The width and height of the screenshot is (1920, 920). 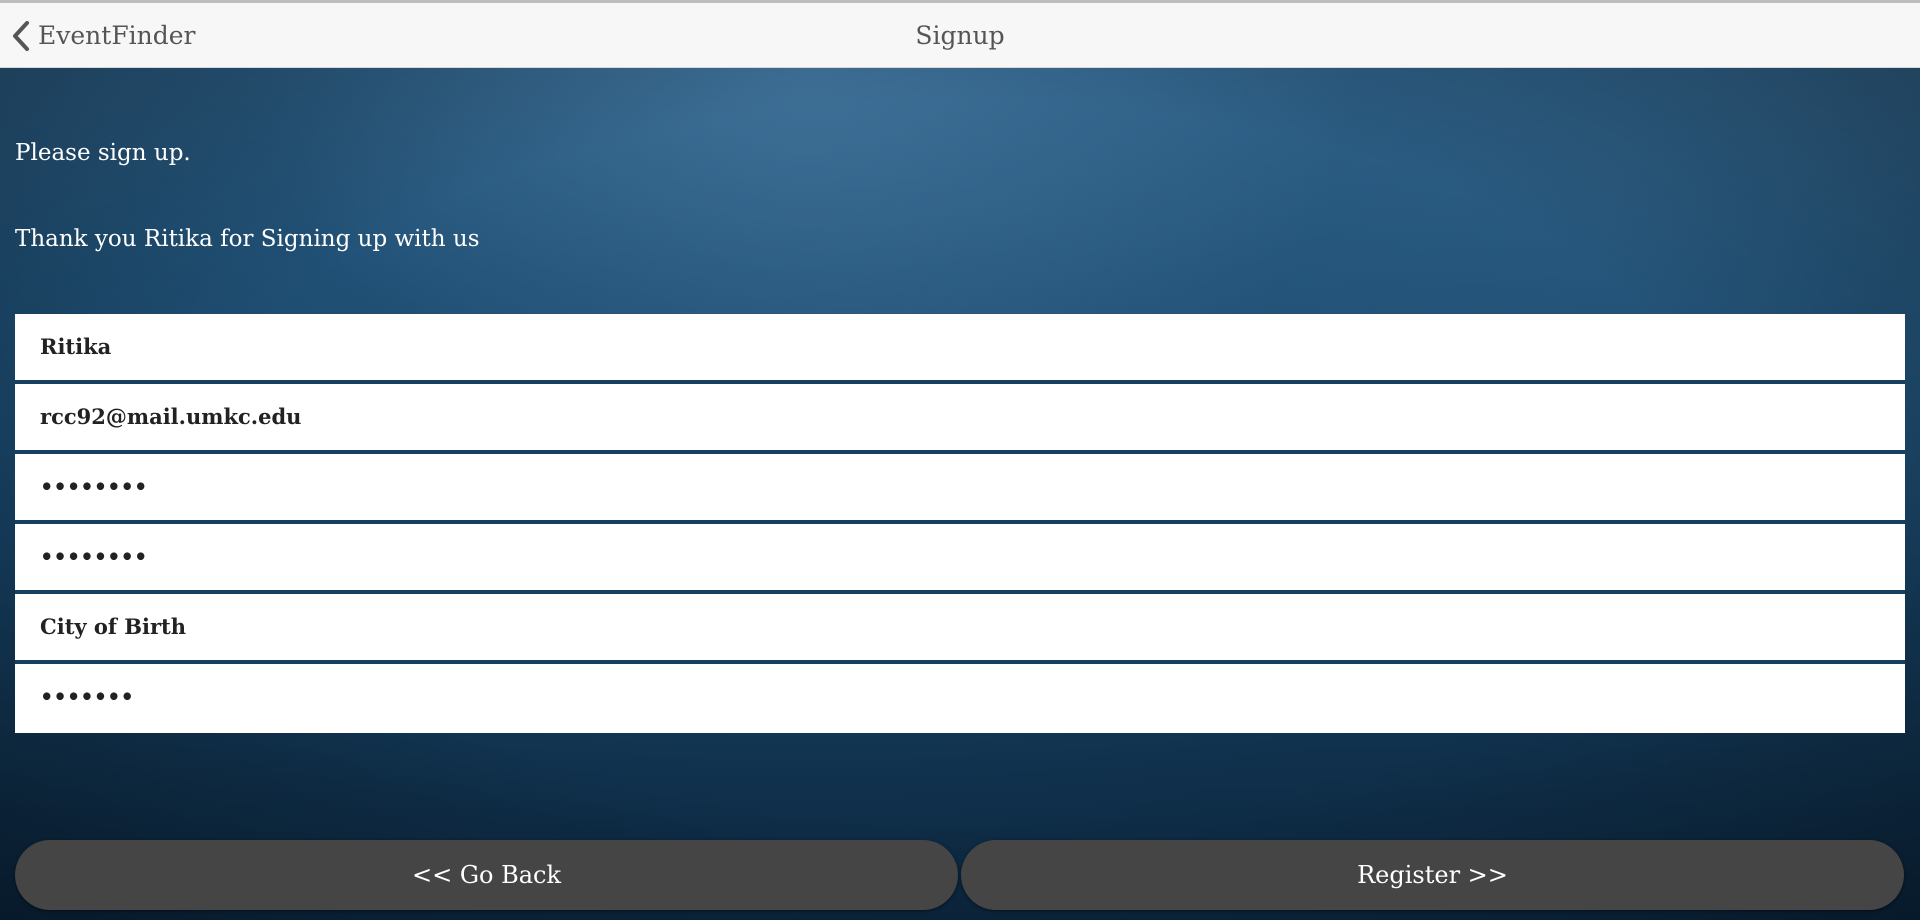 What do you see at coordinates (486, 875) in the screenshot?
I see `go-back-button: << Go Back` at bounding box center [486, 875].